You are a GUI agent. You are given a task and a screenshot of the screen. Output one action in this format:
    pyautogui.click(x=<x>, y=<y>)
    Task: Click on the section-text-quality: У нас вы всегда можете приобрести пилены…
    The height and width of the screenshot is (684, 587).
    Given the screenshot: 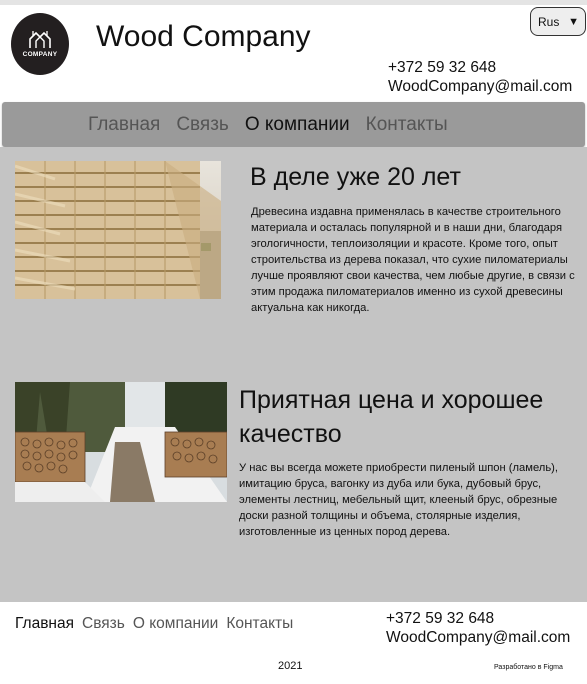 What is the action you would take?
    pyautogui.click(x=398, y=500)
    